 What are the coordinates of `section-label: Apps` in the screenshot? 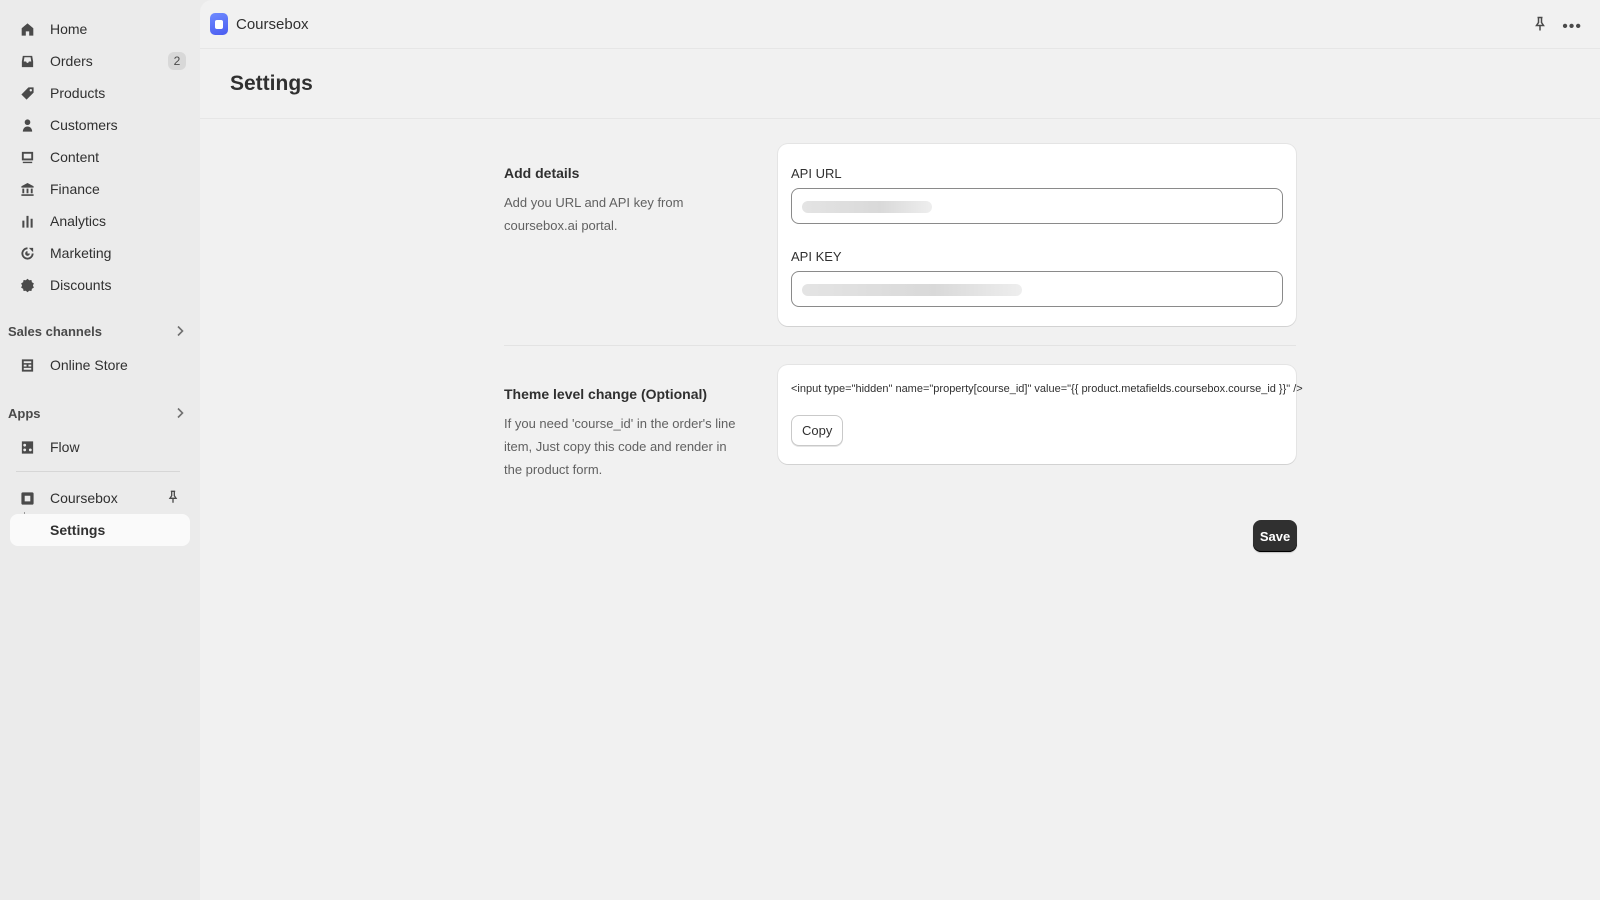 It's located at (24, 413).